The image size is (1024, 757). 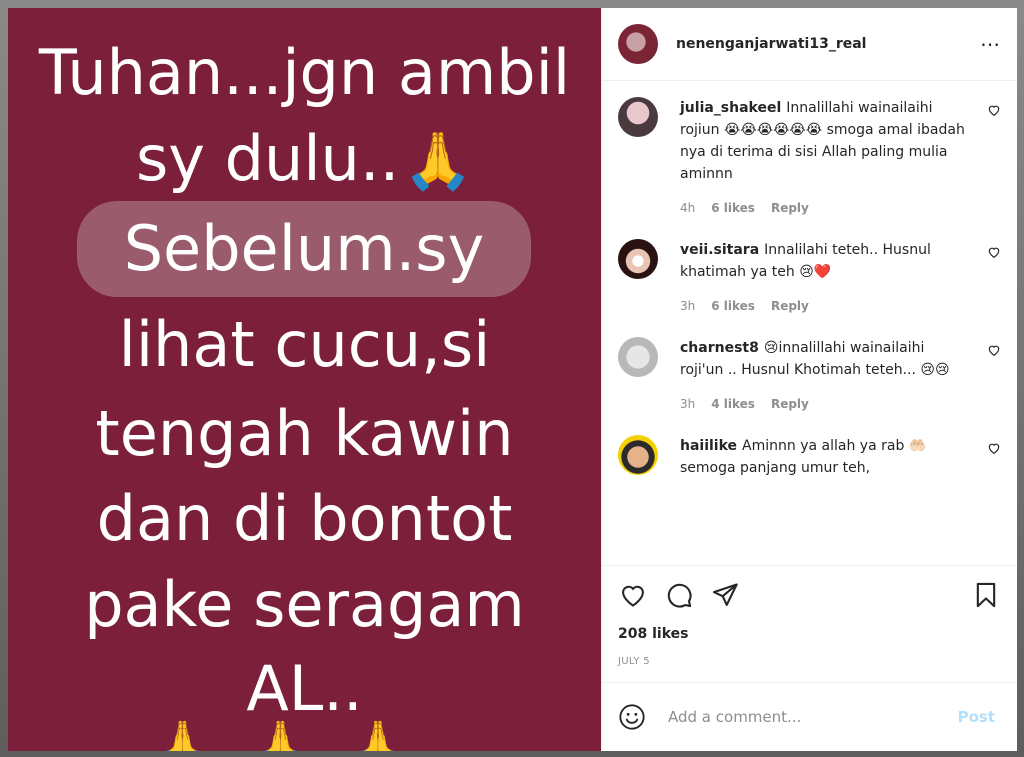 I want to click on image-text-line-5: tengah kawin, so click(x=304, y=433).